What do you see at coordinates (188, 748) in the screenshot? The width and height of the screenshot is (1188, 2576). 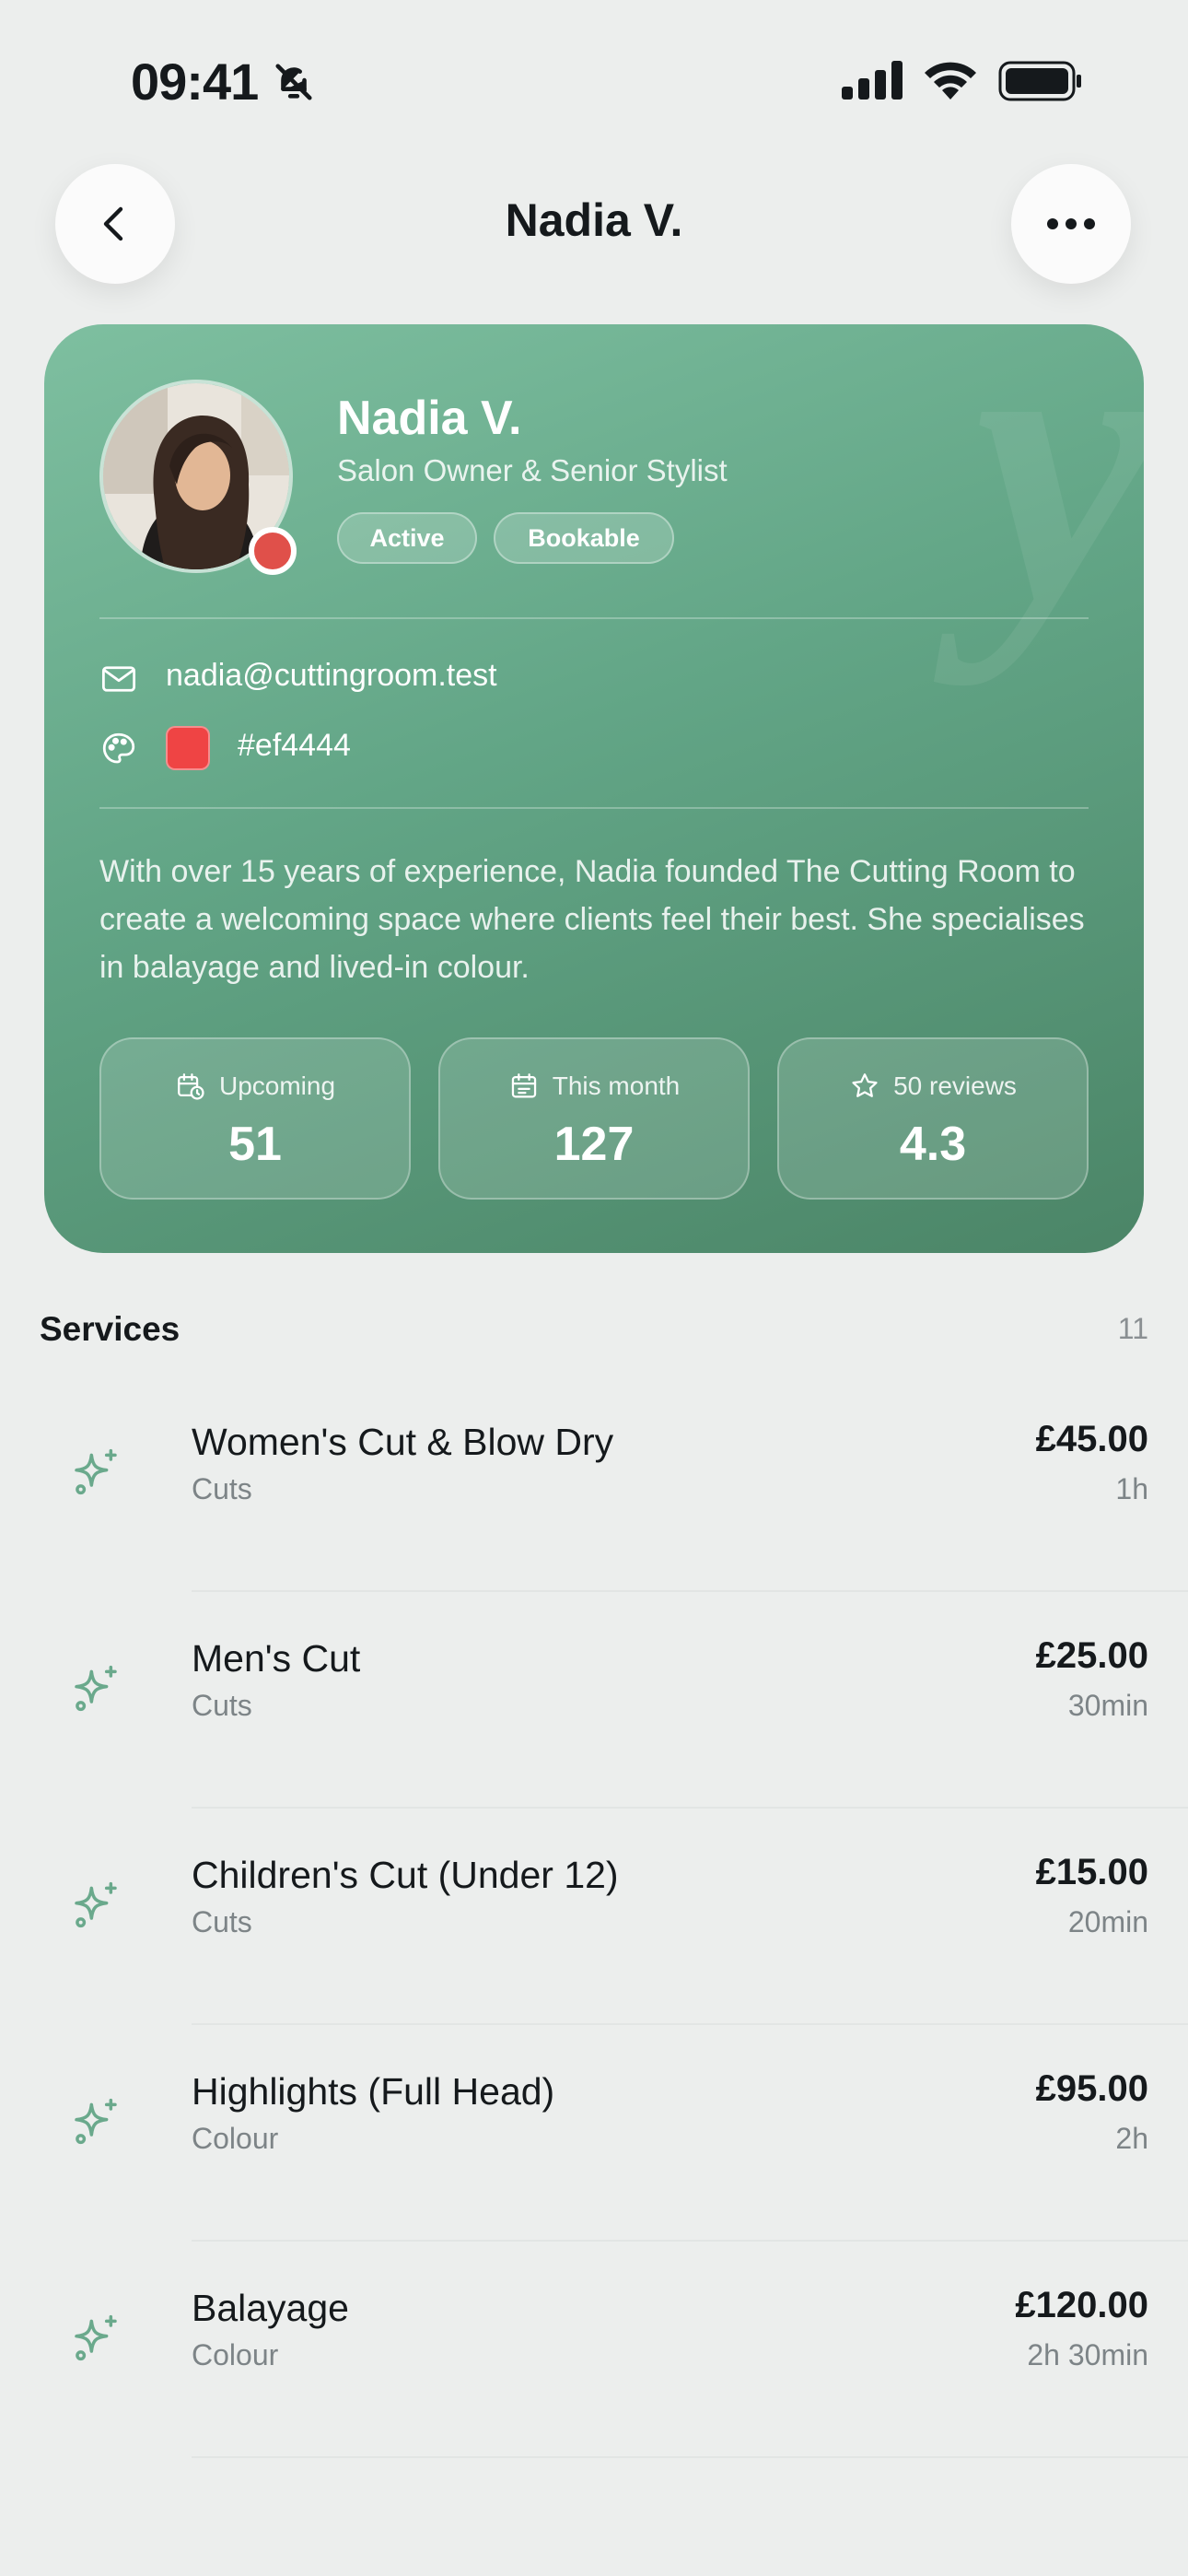 I see `color-swatch` at bounding box center [188, 748].